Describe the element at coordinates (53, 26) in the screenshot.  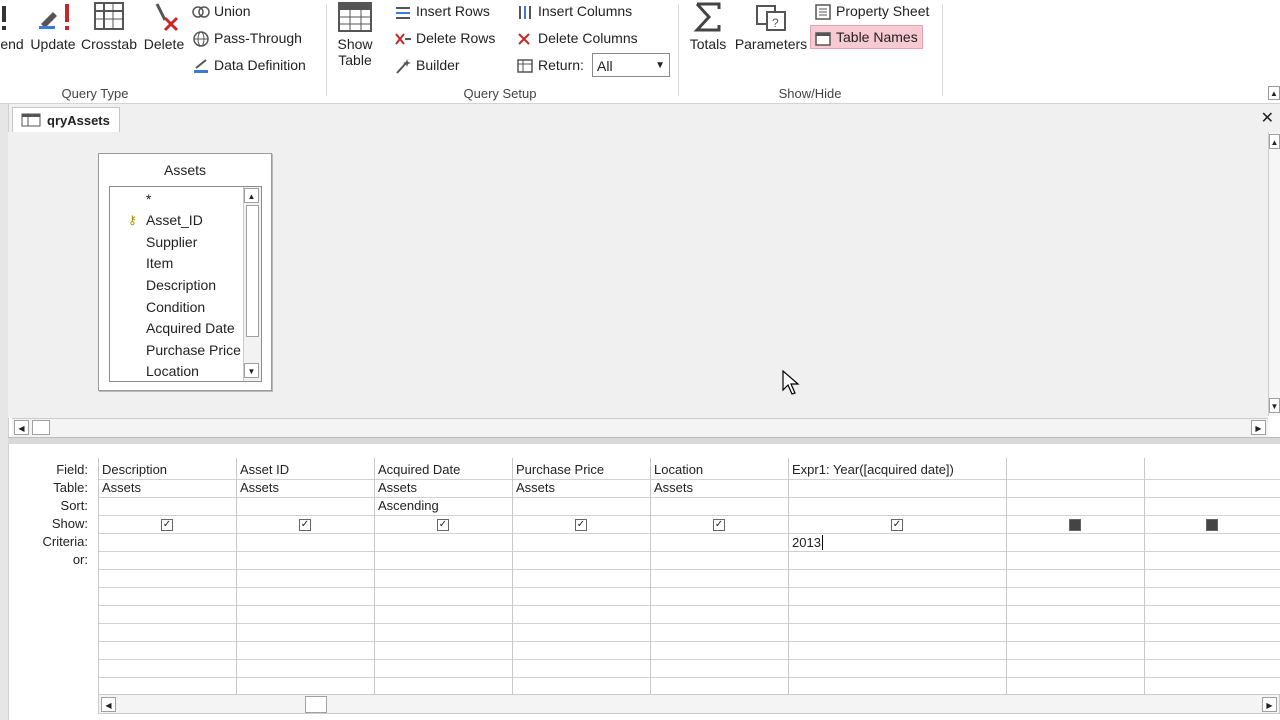
I see `update-button: Update` at that location.